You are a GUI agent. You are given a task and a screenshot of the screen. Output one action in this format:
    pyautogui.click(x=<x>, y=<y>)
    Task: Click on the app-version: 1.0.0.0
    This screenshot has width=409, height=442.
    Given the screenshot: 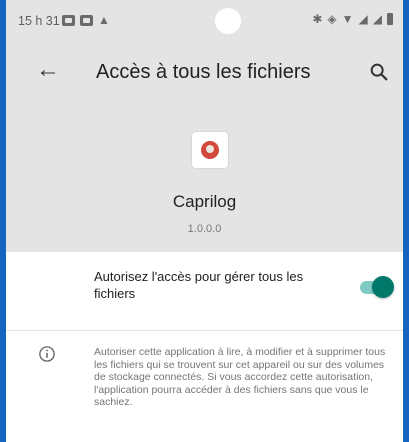 What is the action you would take?
    pyautogui.click(x=204, y=229)
    